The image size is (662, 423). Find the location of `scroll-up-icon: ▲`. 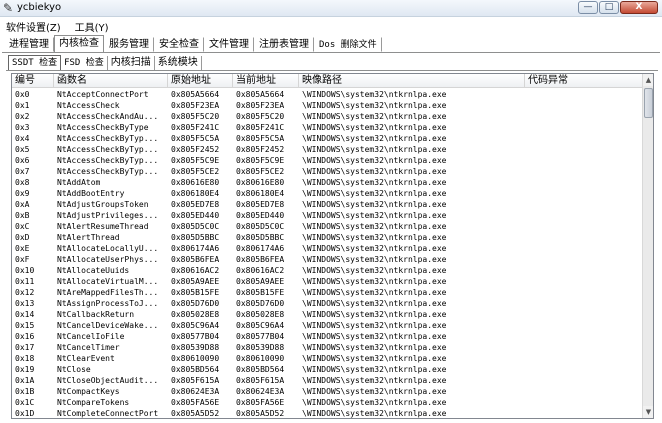

scroll-up-icon: ▲ is located at coordinates (648, 80).